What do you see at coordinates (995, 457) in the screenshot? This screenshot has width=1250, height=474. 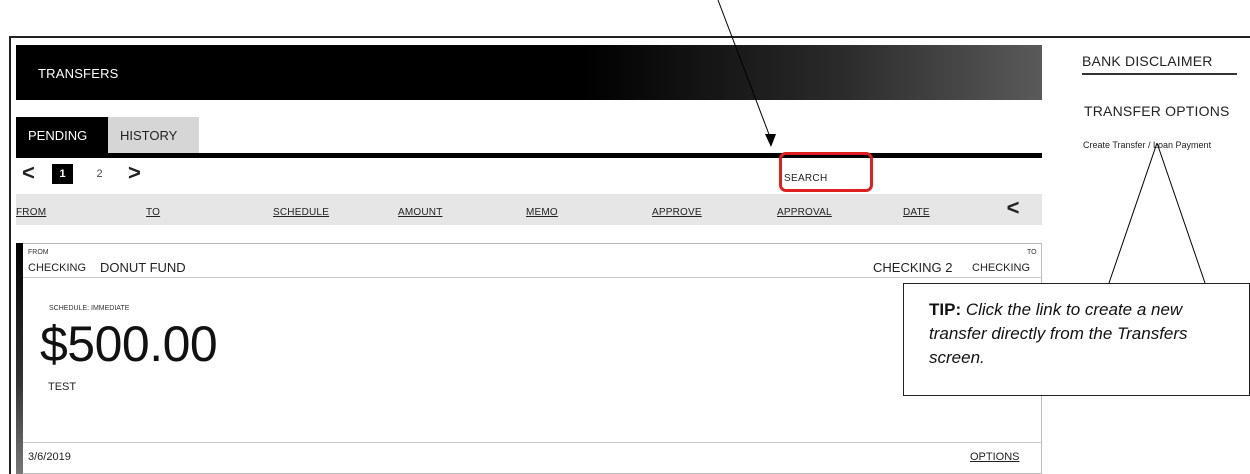 I see `options-link: OPTIONS` at bounding box center [995, 457].